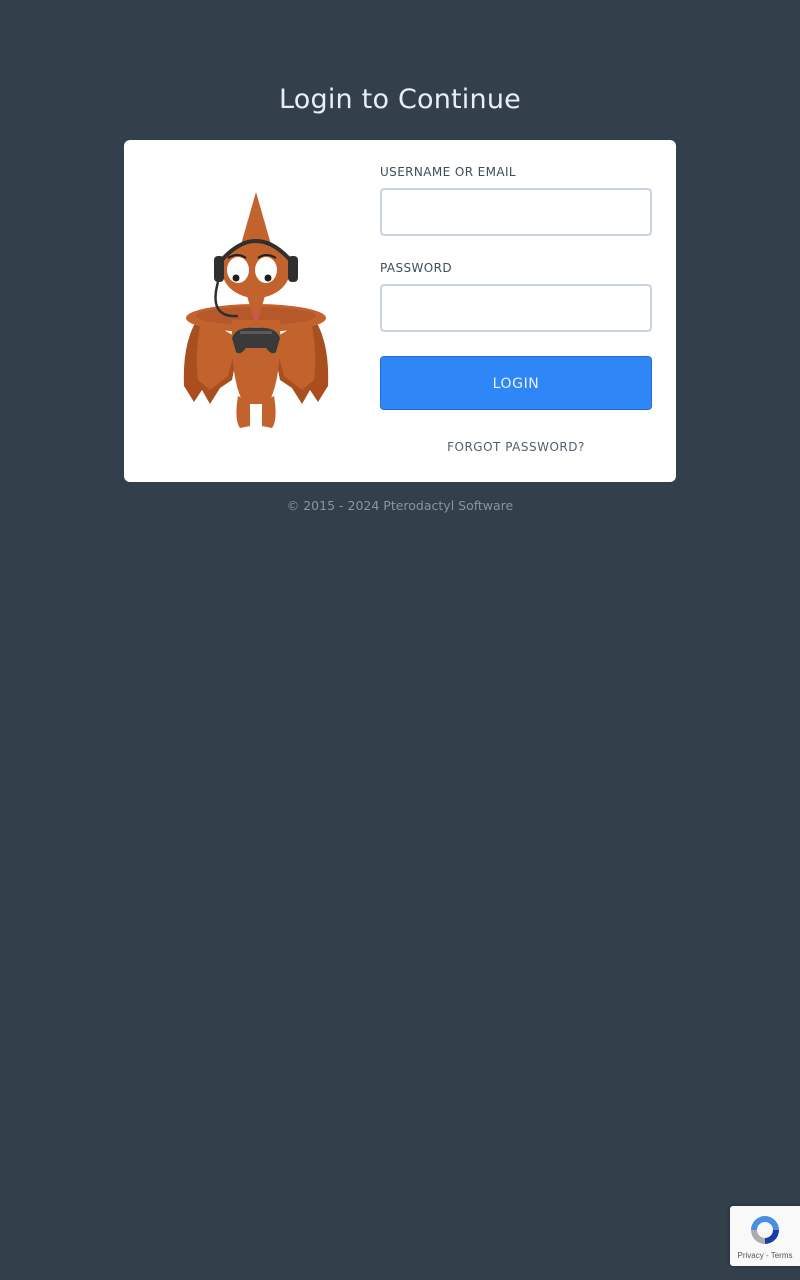  Describe the element at coordinates (516, 447) in the screenshot. I see `forgot-password-link: FORGOT PASSWORD?` at that location.